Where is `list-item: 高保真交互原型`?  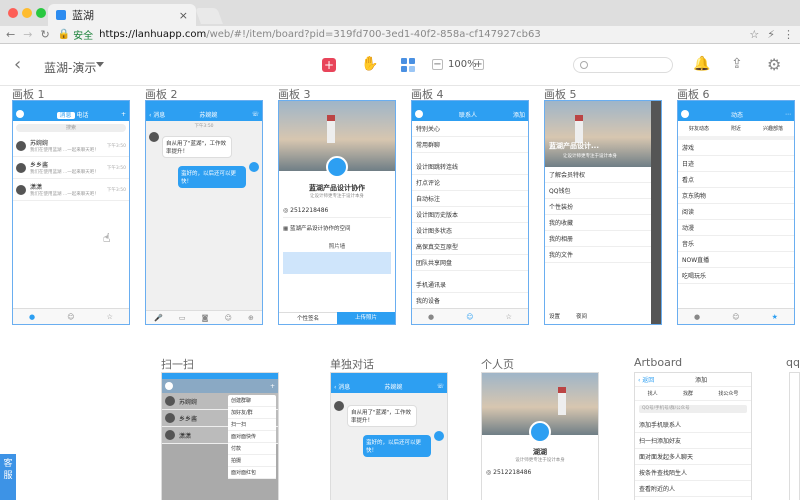 list-item: 高保真交互原型 is located at coordinates (470, 247).